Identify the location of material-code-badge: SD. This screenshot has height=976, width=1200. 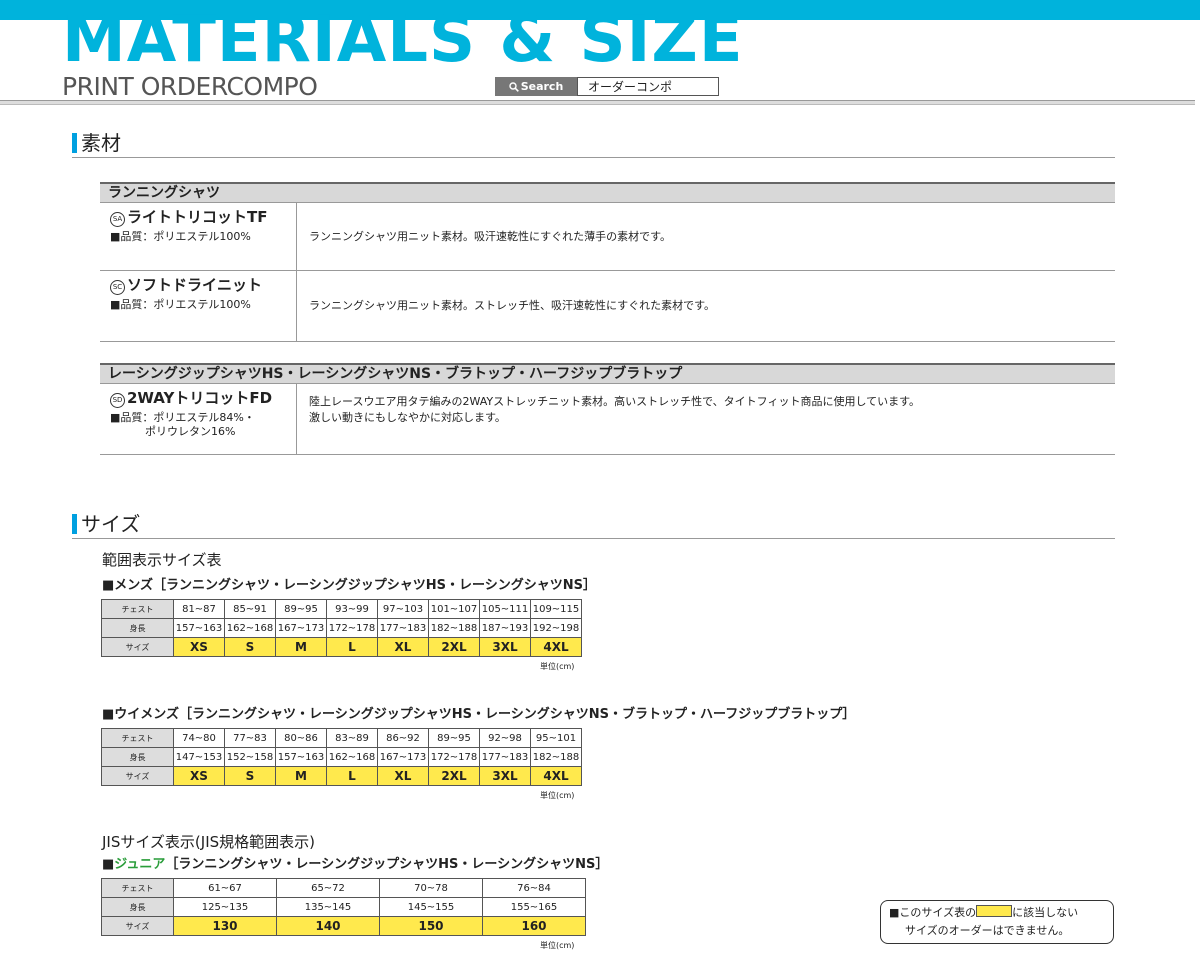
(117, 400).